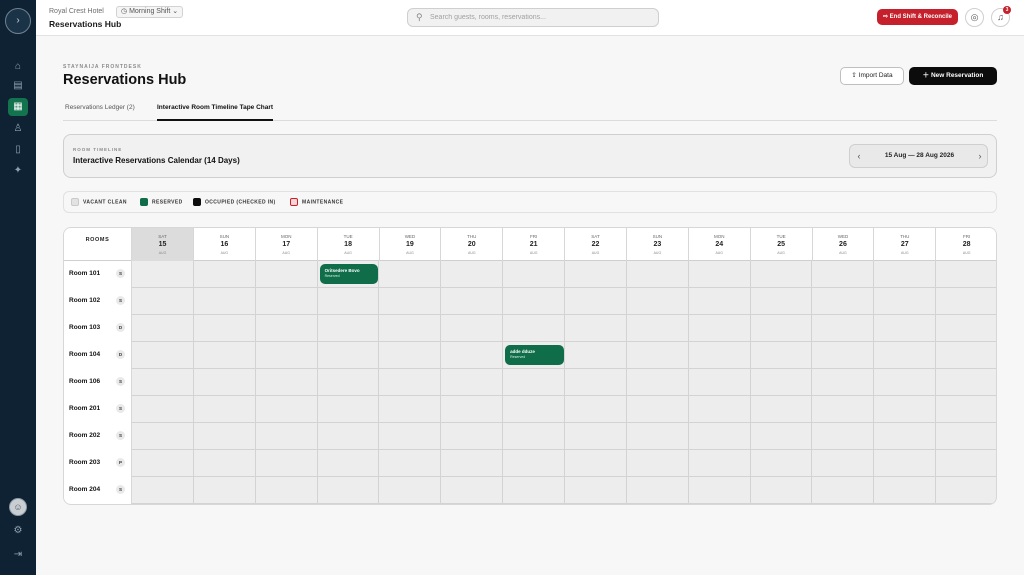 This screenshot has width=1024, height=575. Describe the element at coordinates (530, 490) in the screenshot. I see `room-row: Room 204 S` at that location.